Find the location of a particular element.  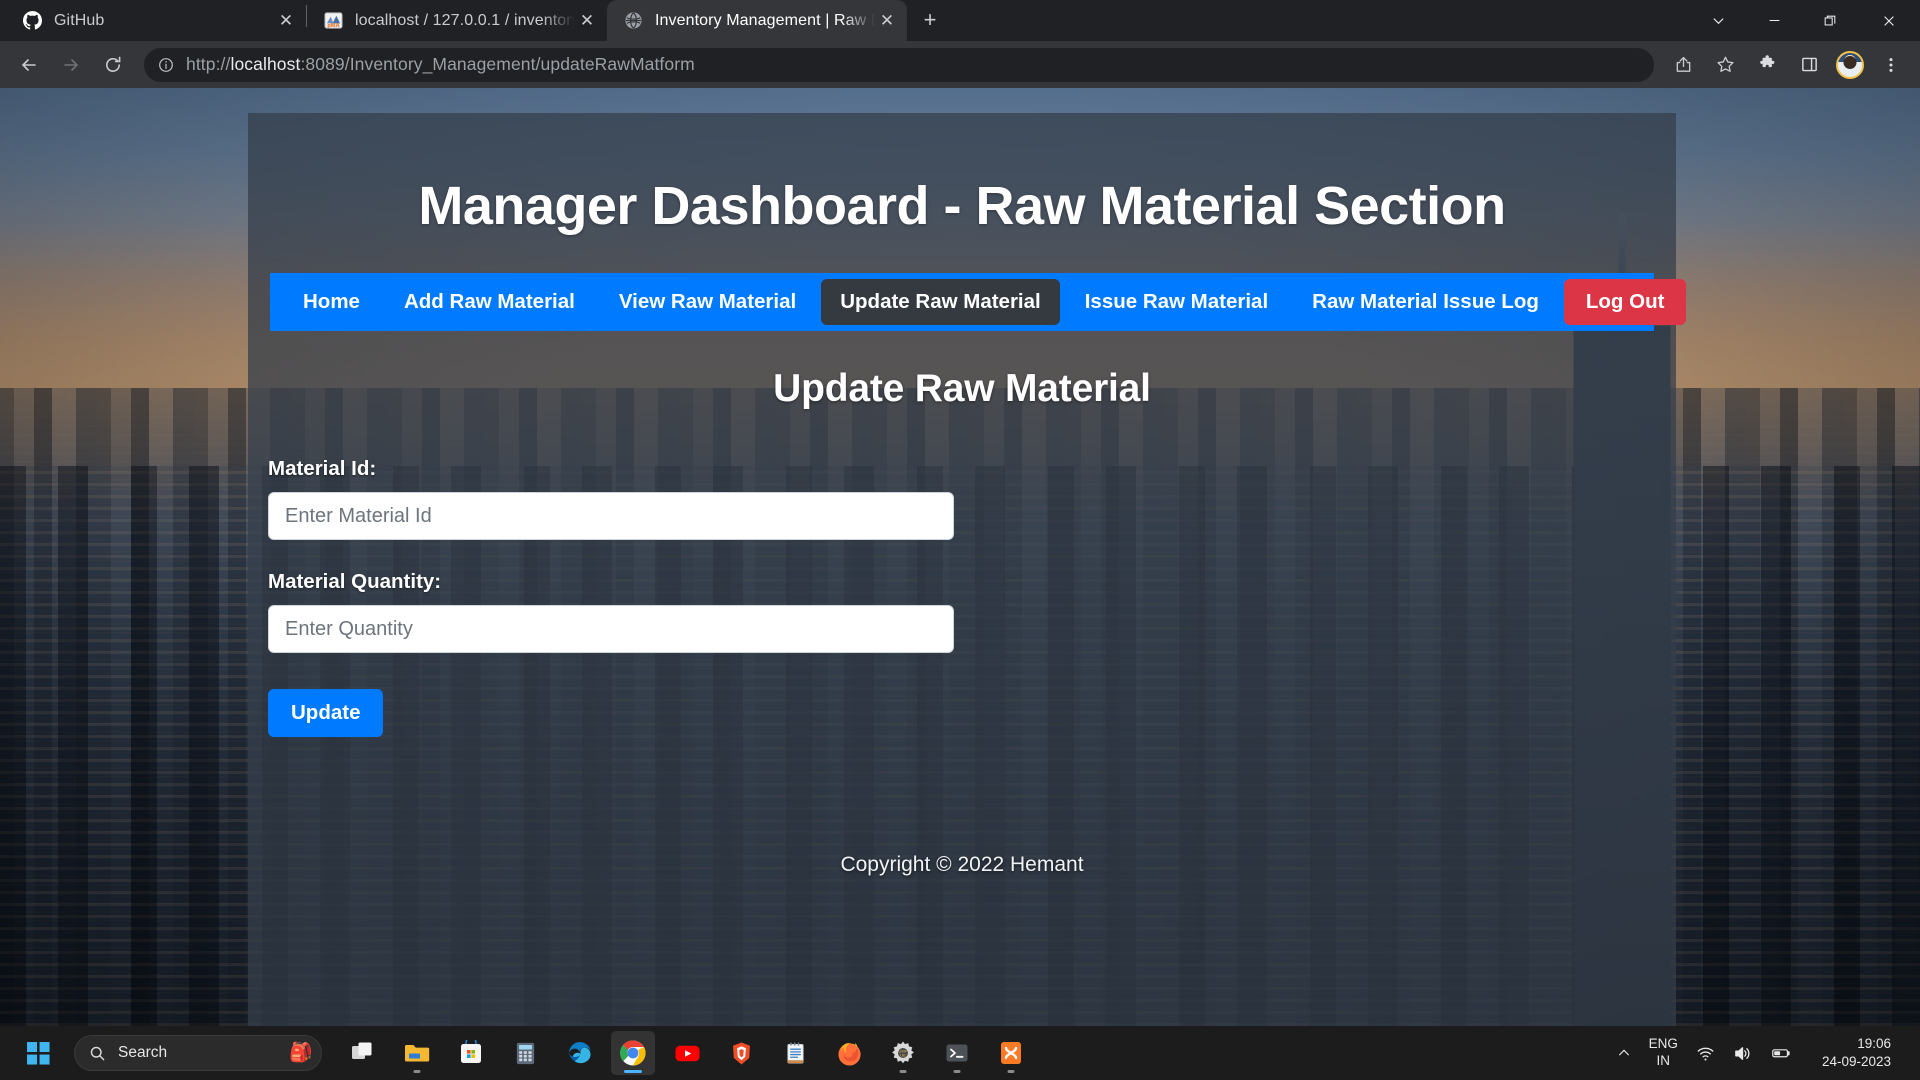

terminal-icon is located at coordinates (957, 1053).